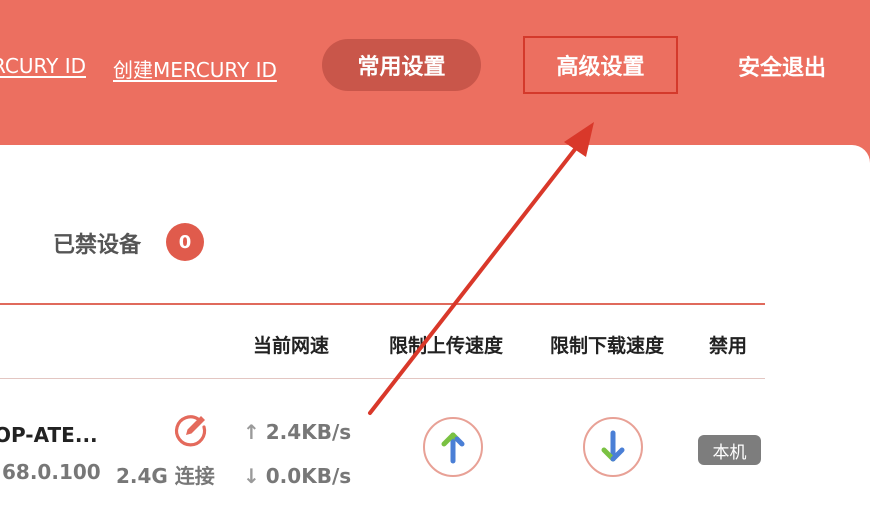  Describe the element at coordinates (600, 65) in the screenshot. I see `nav-advanced-settings-button: 高级设置` at that location.